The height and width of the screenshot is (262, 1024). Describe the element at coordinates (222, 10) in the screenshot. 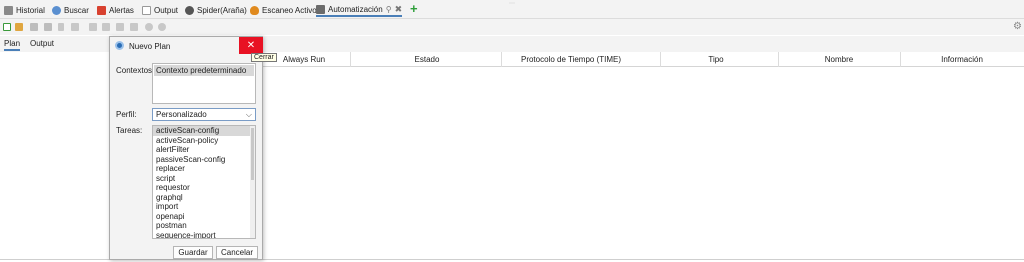

I see `tab-label: Spider(Araña)` at that location.